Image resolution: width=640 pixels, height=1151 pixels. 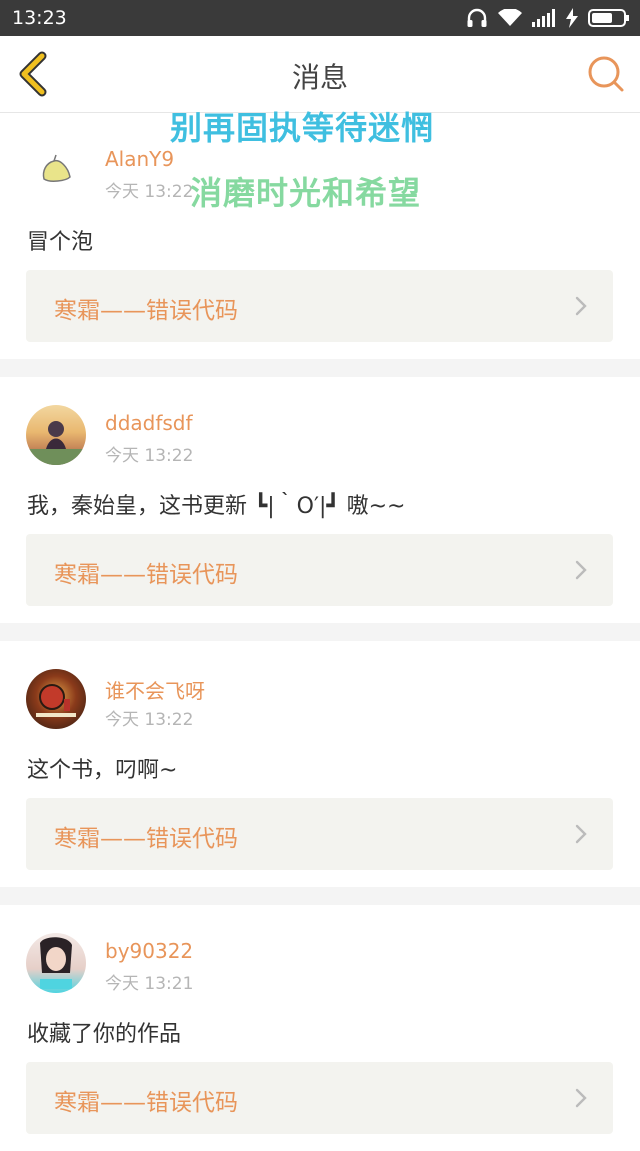 I want to click on header-bar: 消息, so click(x=320, y=74).